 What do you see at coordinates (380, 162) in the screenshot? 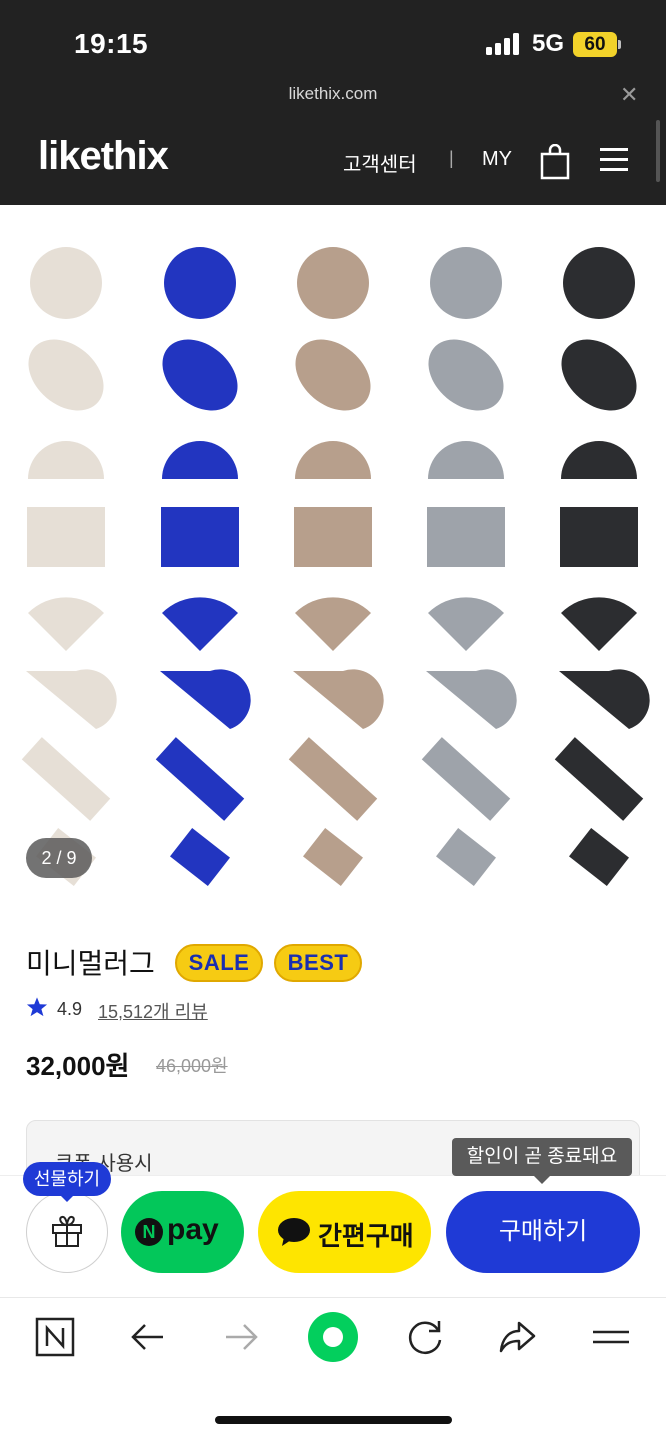
I see `customer-center-link: 고객센터` at bounding box center [380, 162].